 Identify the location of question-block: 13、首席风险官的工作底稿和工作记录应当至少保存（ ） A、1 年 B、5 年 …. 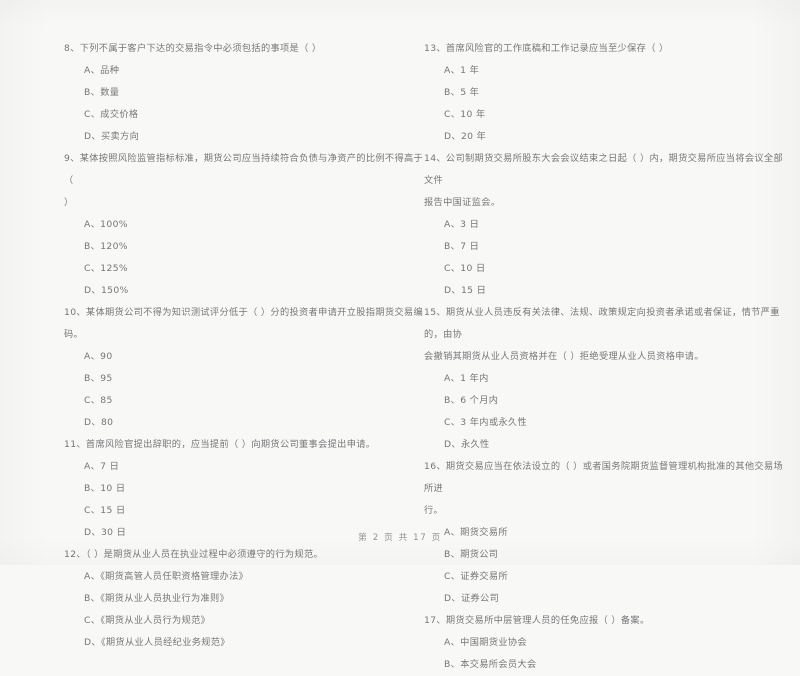
(607, 93).